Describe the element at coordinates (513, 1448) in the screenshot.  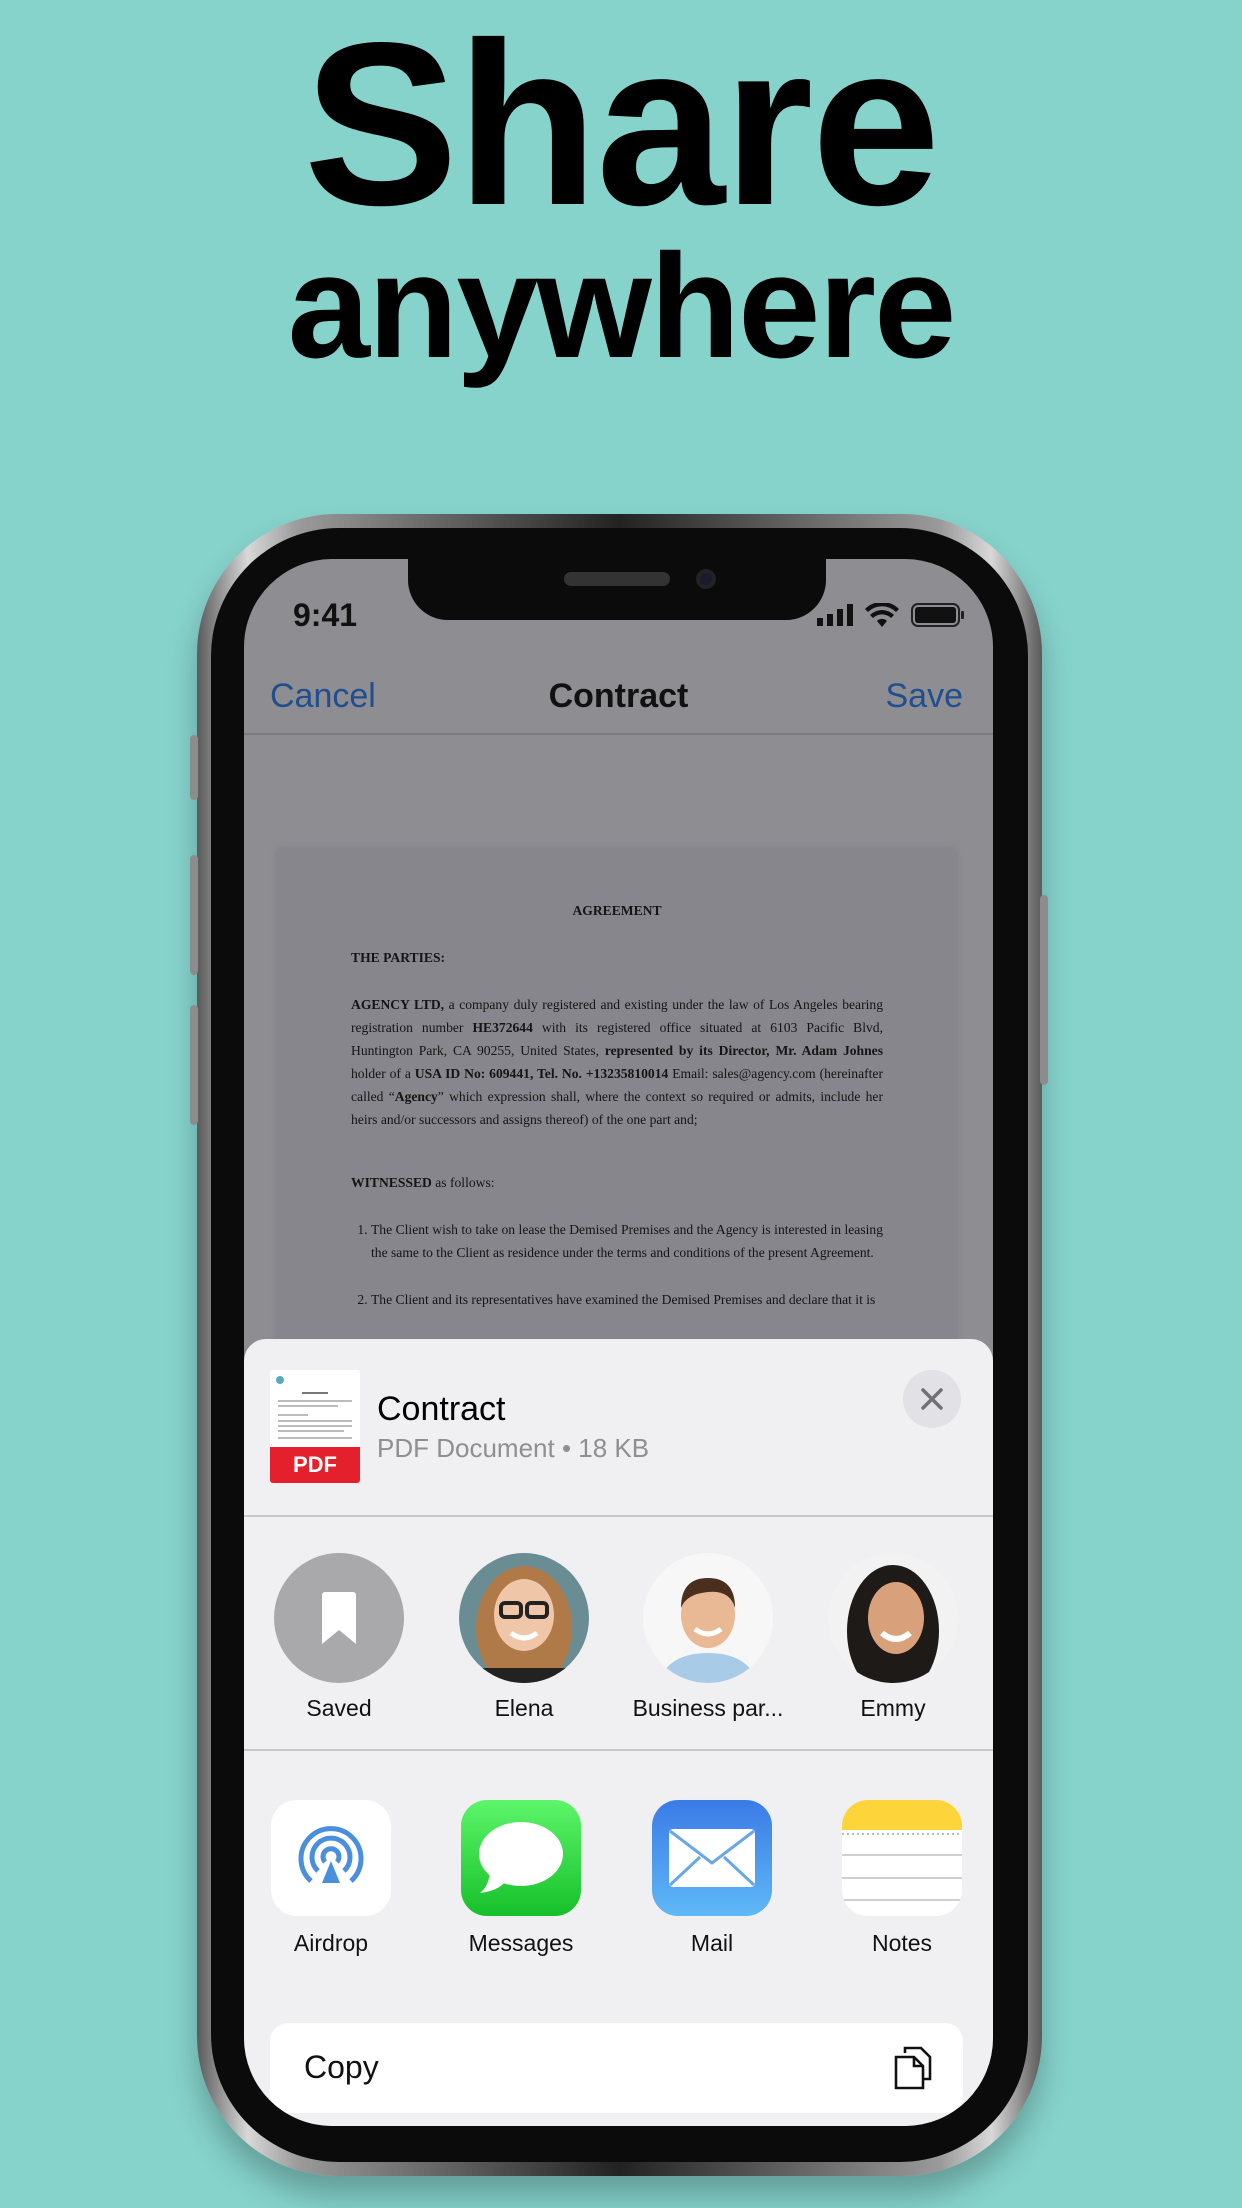
I see `file-meta: PDF Document • 18 KB` at that location.